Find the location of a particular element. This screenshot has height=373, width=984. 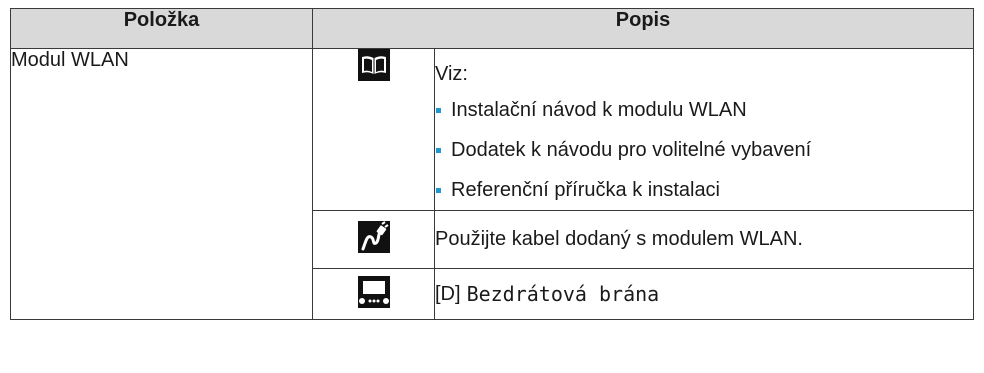

list-item: Dodatek k návodu pro volitelné vybavení is located at coordinates (704, 150).